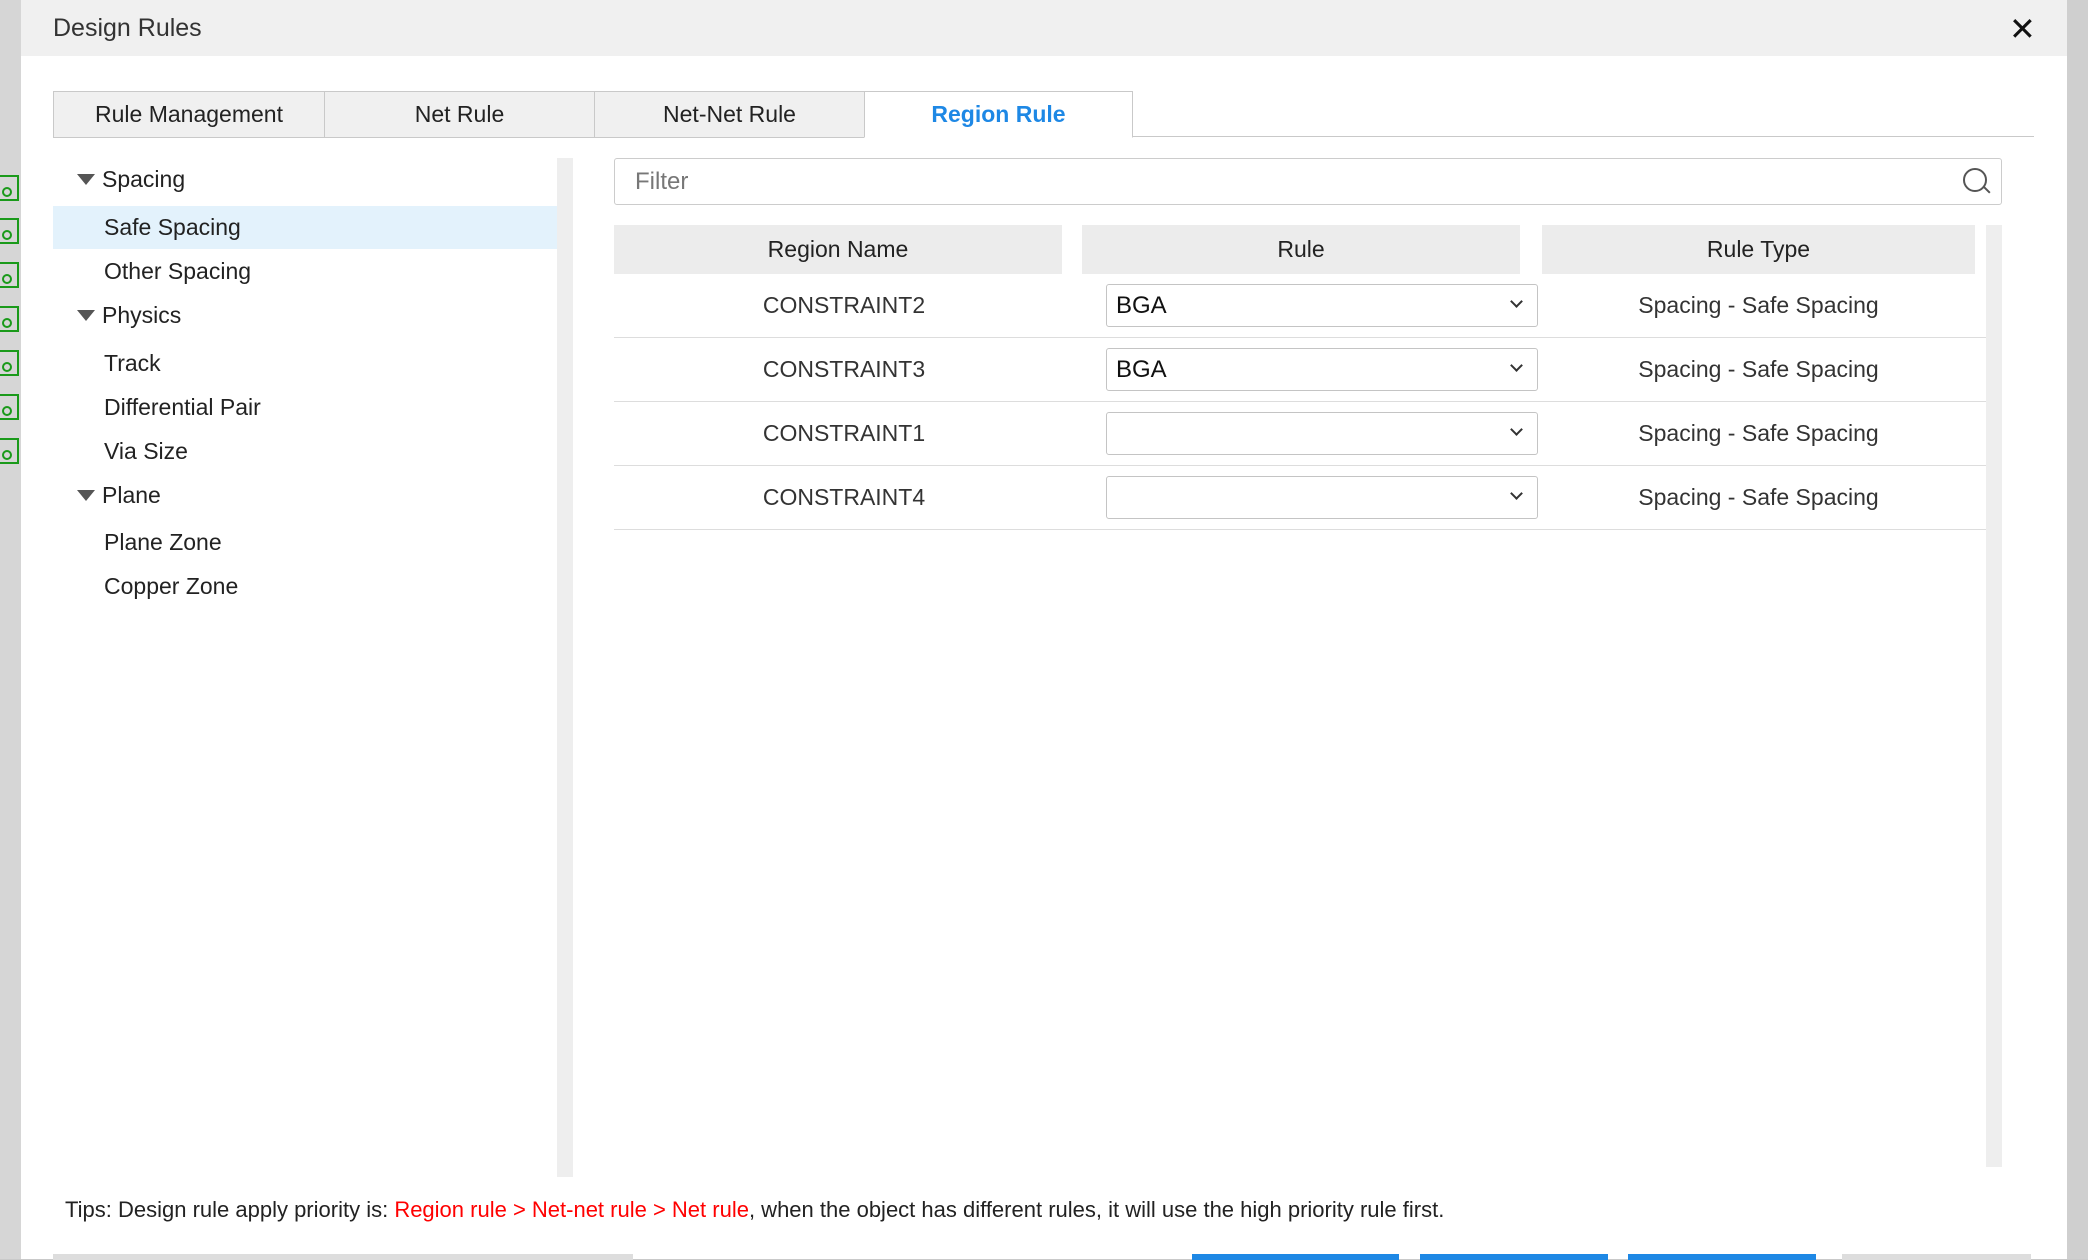 The image size is (2088, 1260). I want to click on tab-net-rule: Net Rule, so click(459, 114).